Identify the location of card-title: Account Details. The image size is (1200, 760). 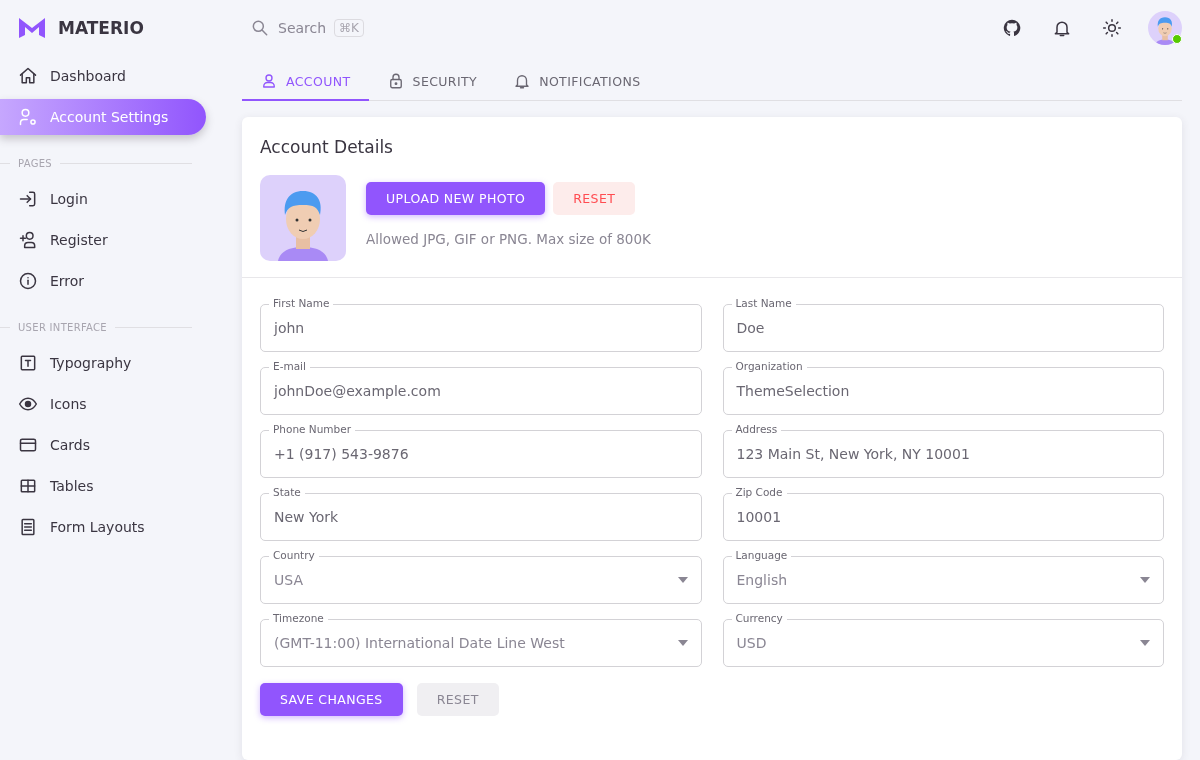
(327, 147).